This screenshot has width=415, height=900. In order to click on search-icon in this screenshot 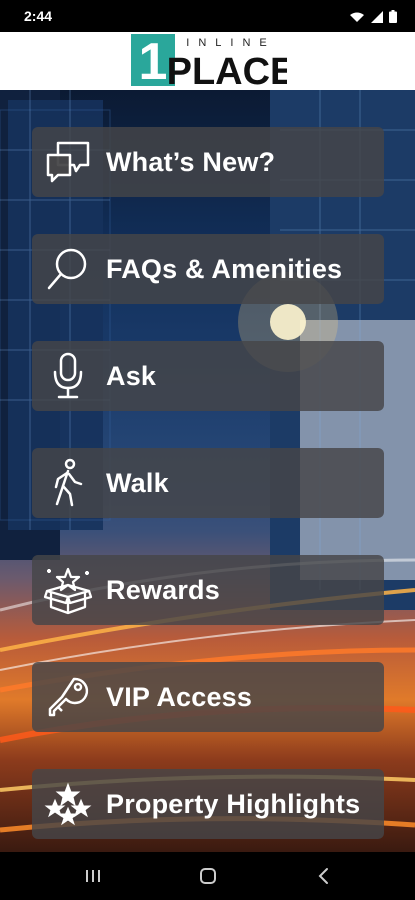, I will do `click(68, 269)`.